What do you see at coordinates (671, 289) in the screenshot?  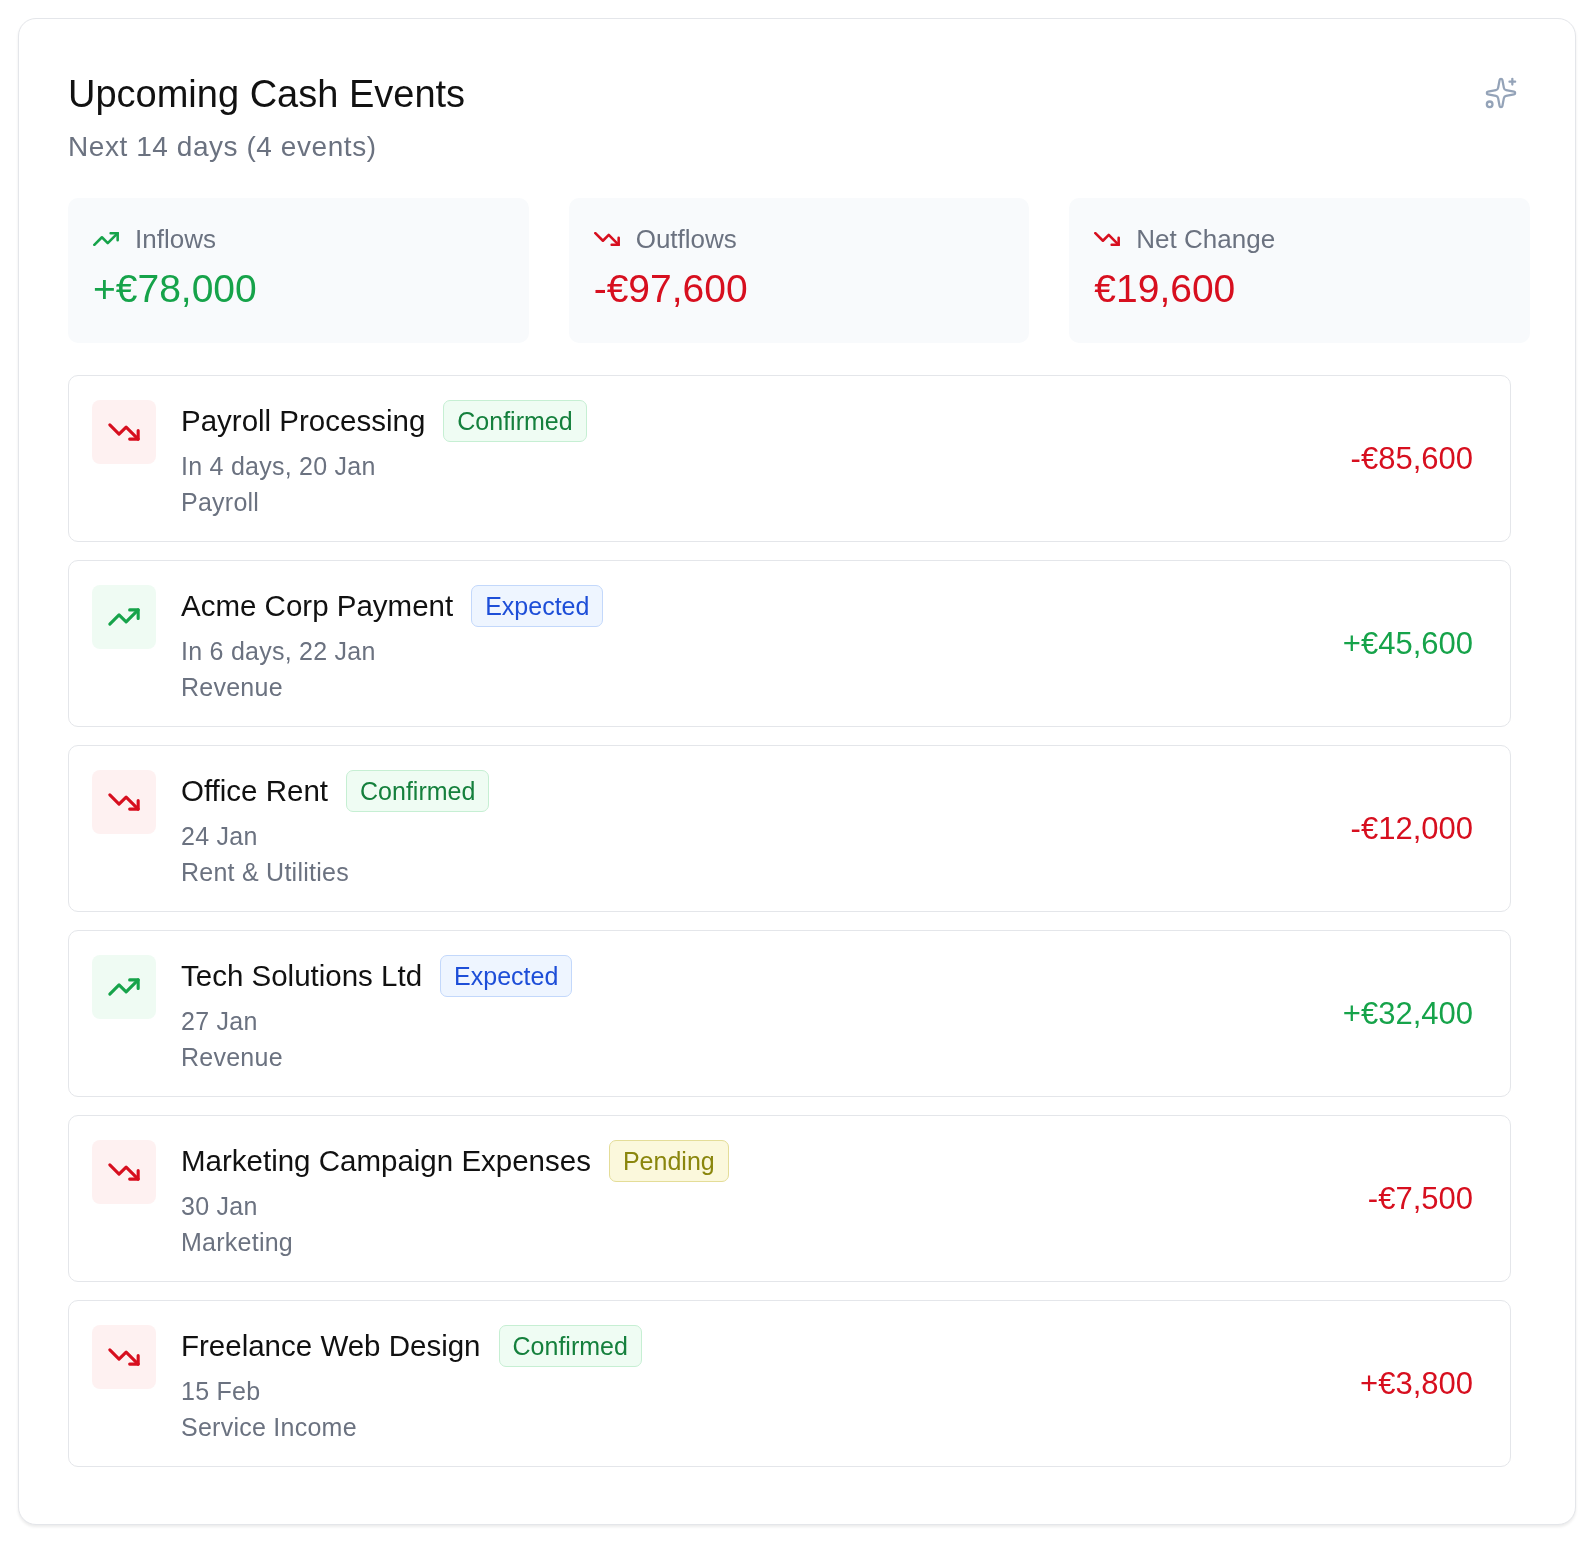 I see `summary-value: -€97,600` at bounding box center [671, 289].